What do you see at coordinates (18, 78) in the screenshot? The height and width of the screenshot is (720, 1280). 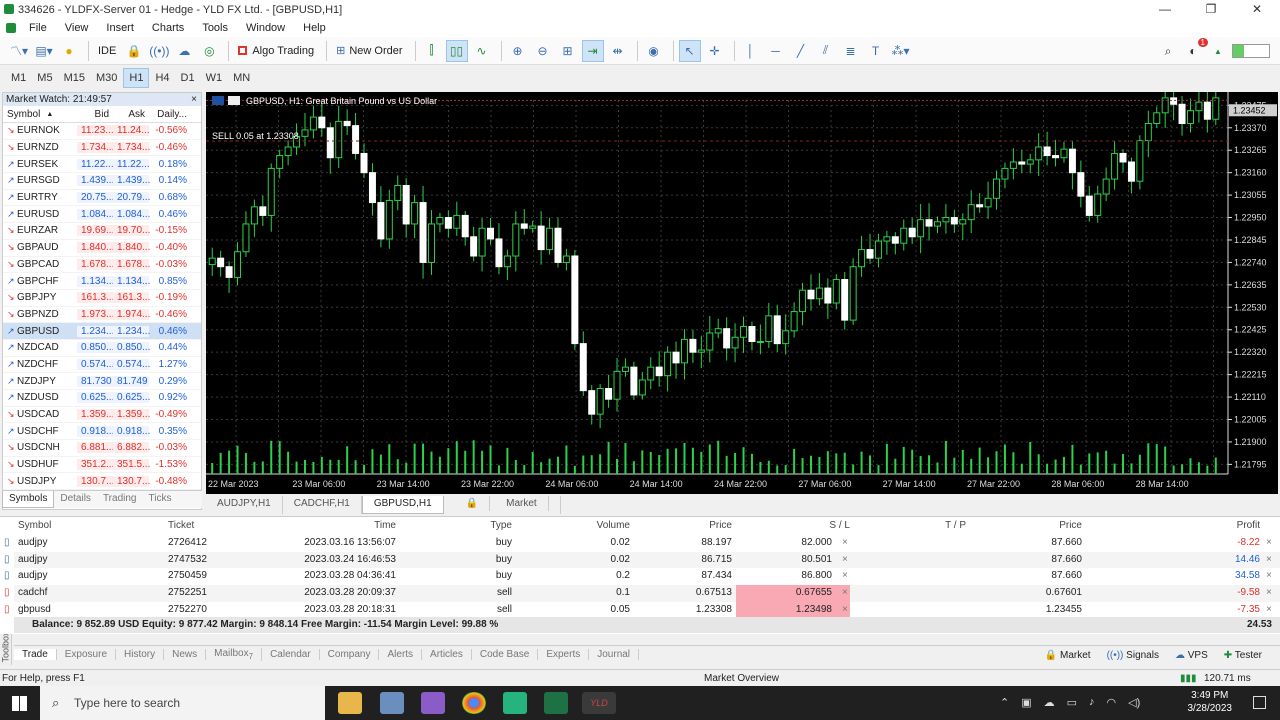 I see `tf-m1: M1` at bounding box center [18, 78].